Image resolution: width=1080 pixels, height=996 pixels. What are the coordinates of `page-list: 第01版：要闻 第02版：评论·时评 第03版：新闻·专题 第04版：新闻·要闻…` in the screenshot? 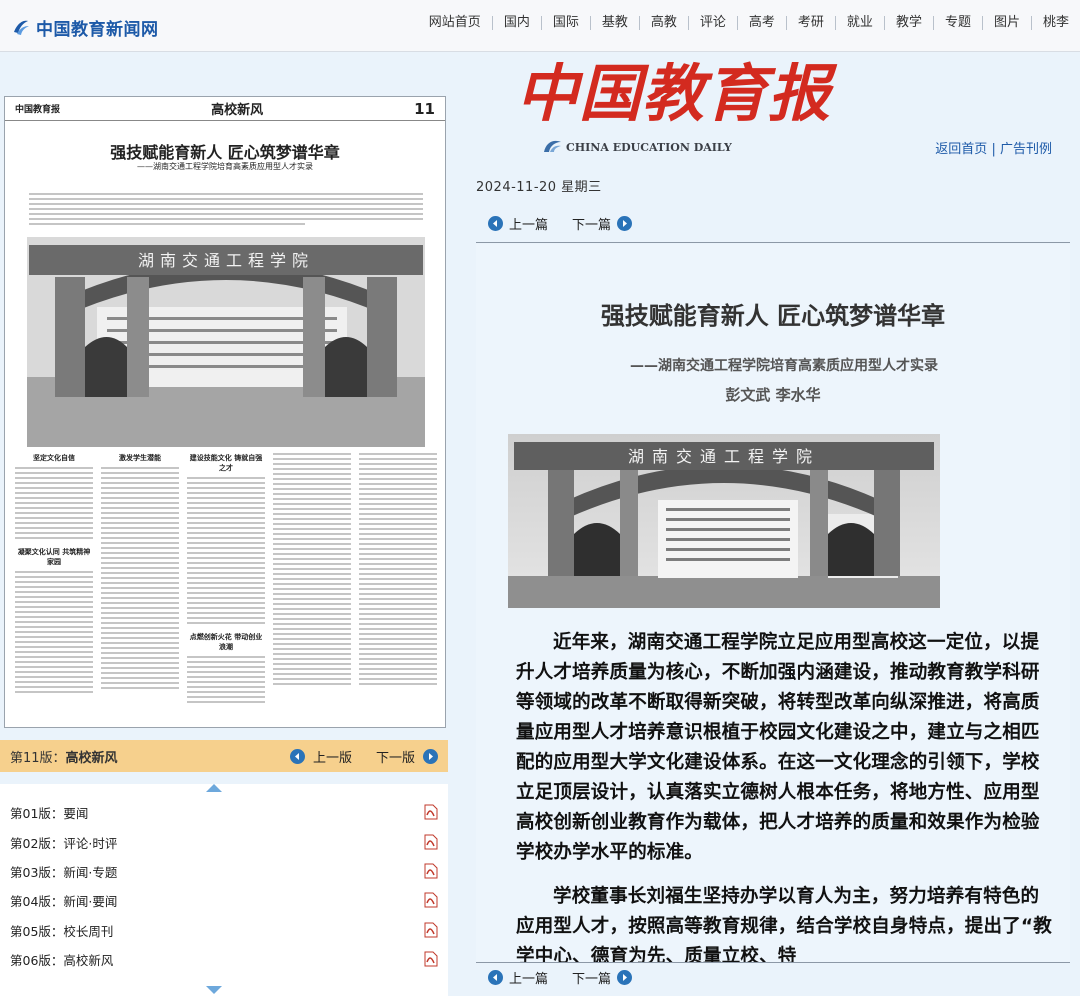 It's located at (224, 890).